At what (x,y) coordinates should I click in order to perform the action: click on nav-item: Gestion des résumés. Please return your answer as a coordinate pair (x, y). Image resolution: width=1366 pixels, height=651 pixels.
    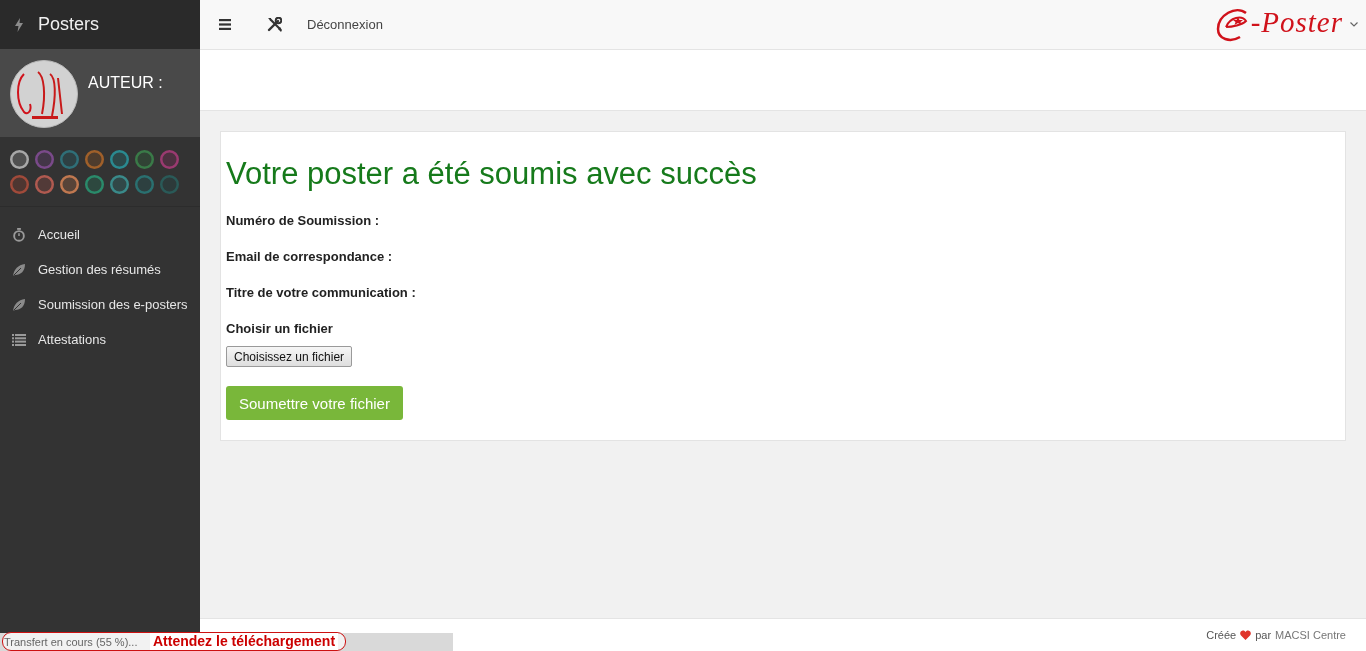
    Looking at the image, I should click on (100, 269).